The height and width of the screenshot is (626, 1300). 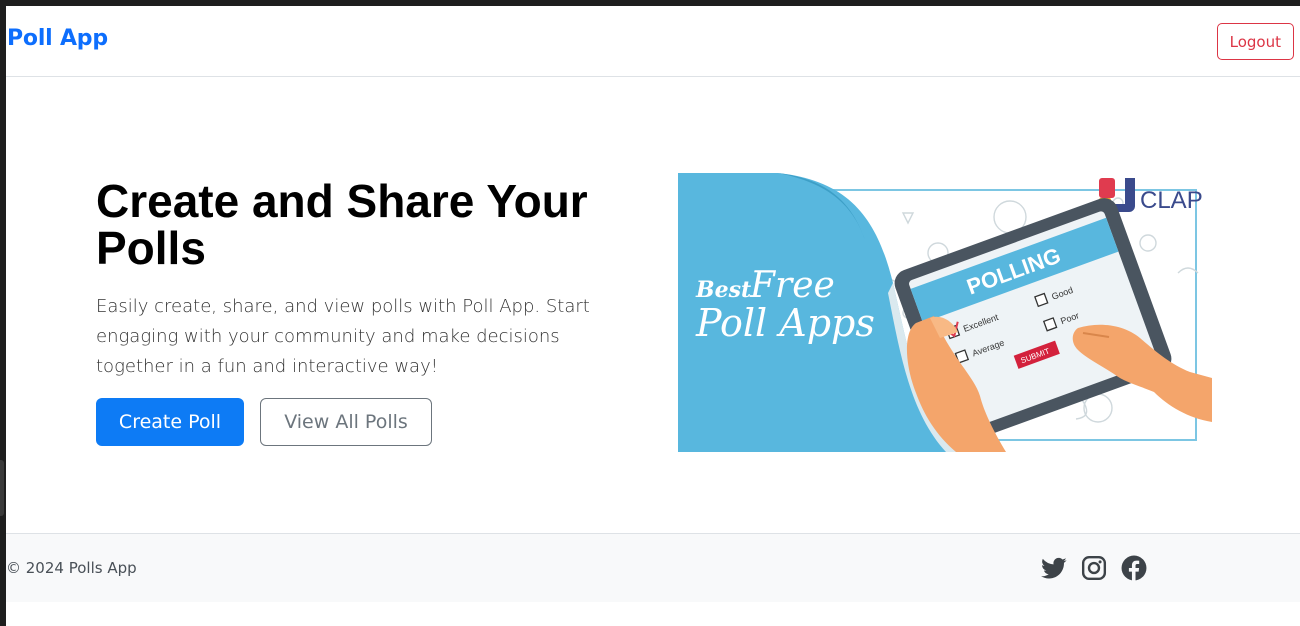 I want to click on navbar: Poll App Logout, so click(x=653, y=41).